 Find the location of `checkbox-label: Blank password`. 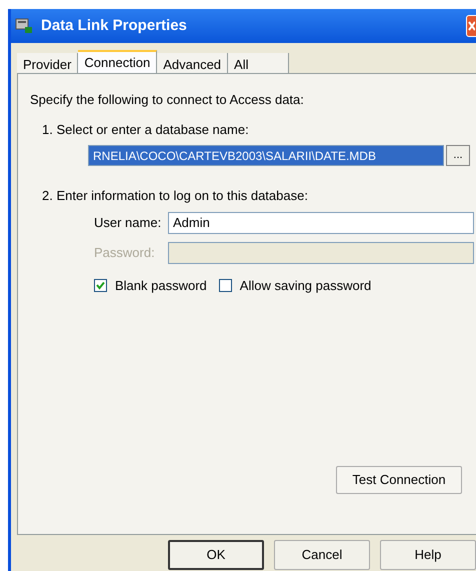

checkbox-label: Blank password is located at coordinates (161, 285).